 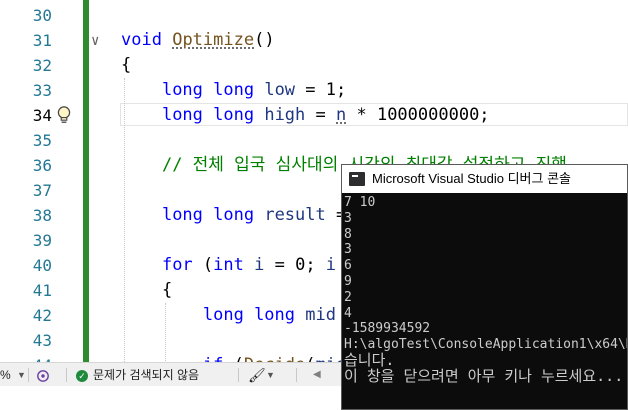 What do you see at coordinates (295, 215) in the screenshot?
I see `code-token: result` at bounding box center [295, 215].